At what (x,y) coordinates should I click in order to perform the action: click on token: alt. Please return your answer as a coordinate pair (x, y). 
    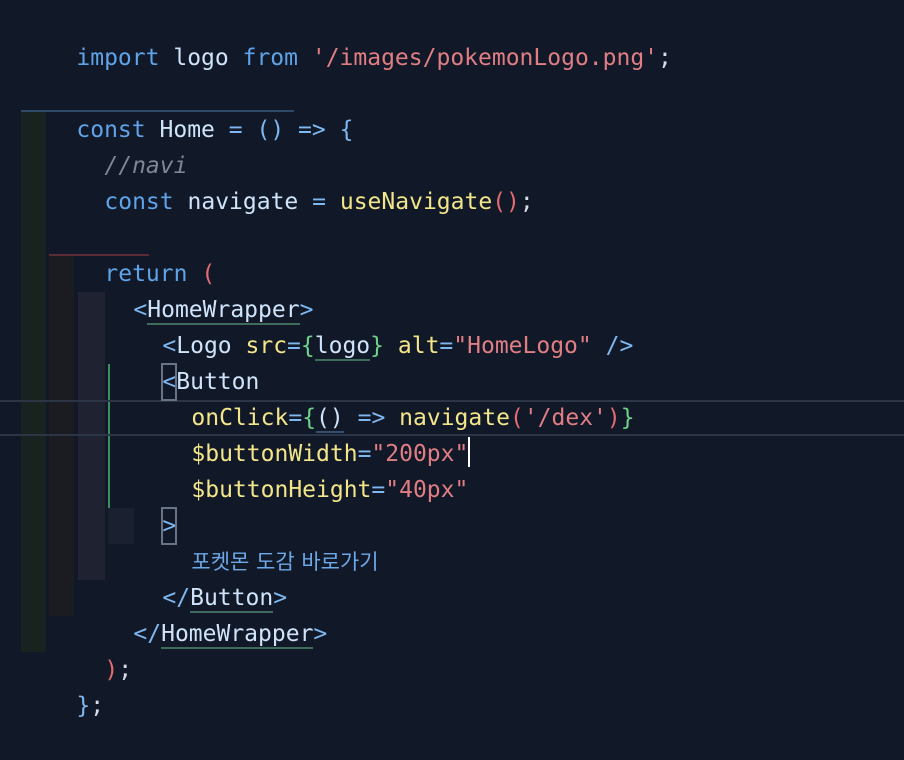
    Looking at the image, I should click on (418, 346).